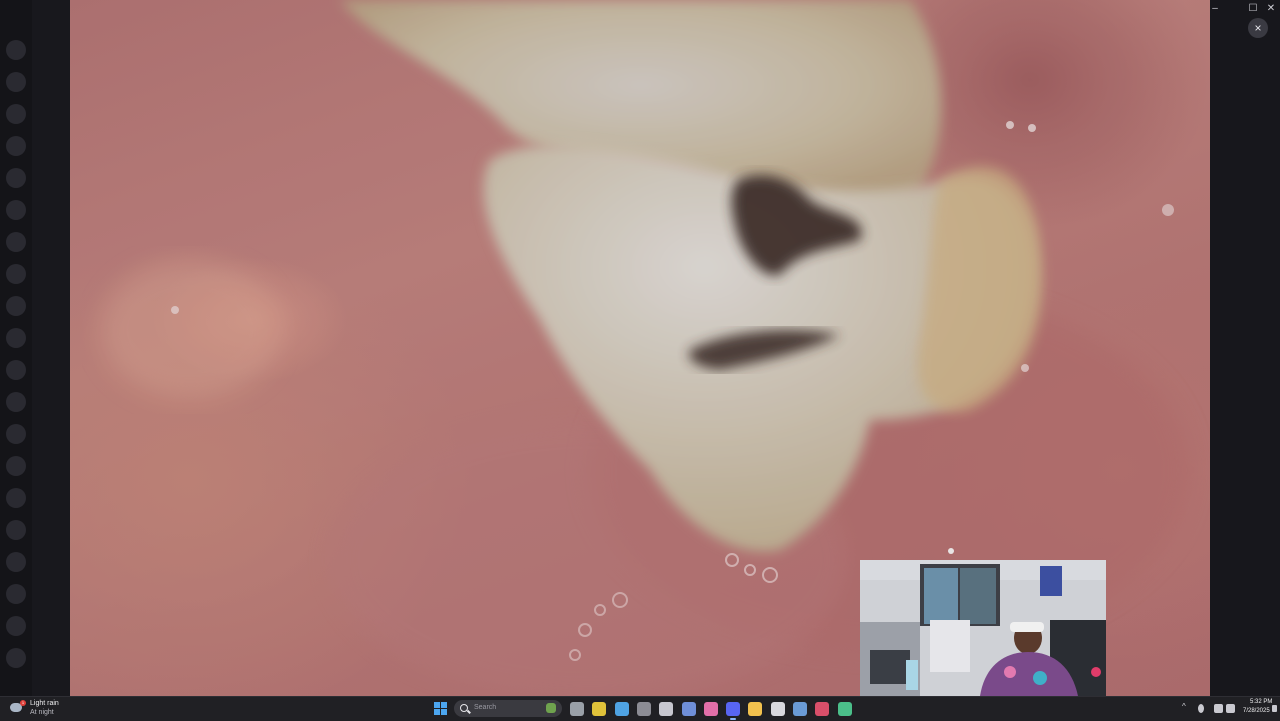 The height and width of the screenshot is (721, 1280). Describe the element at coordinates (599, 709) in the screenshot. I see `chrome-icon` at that location.